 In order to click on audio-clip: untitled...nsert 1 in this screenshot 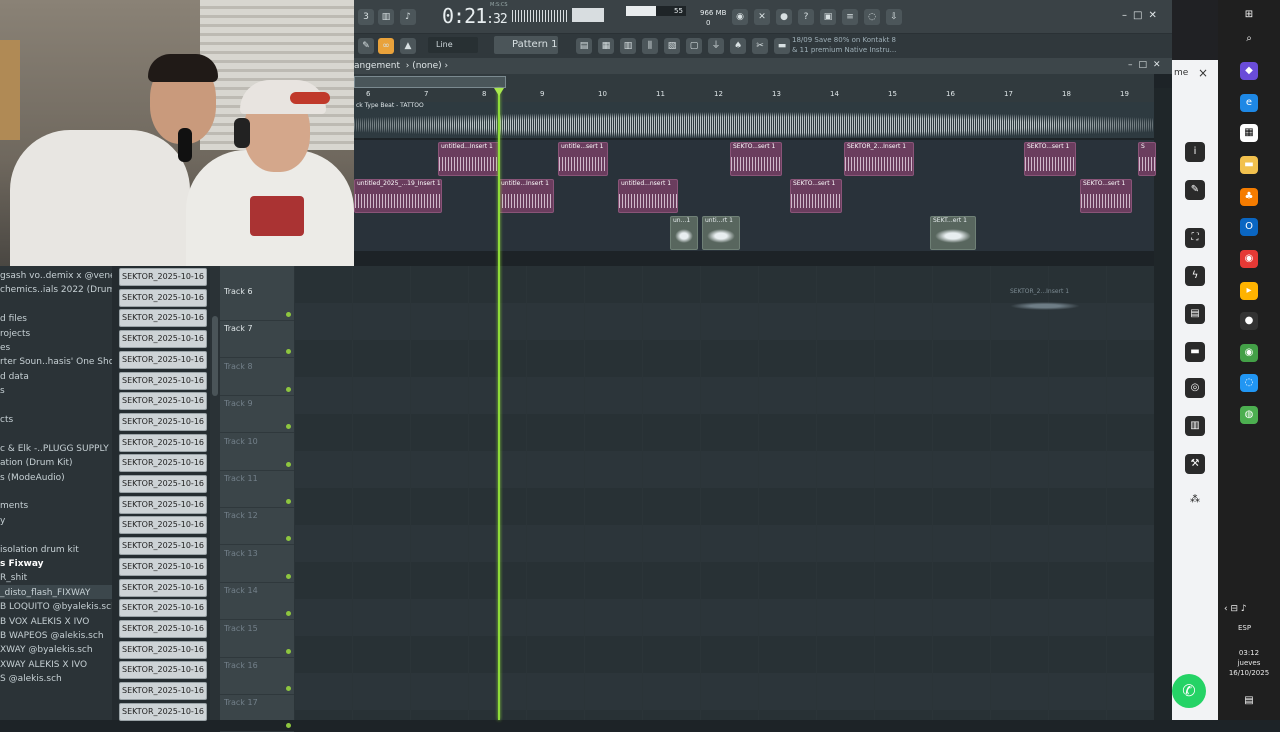, I will do `click(648, 196)`.